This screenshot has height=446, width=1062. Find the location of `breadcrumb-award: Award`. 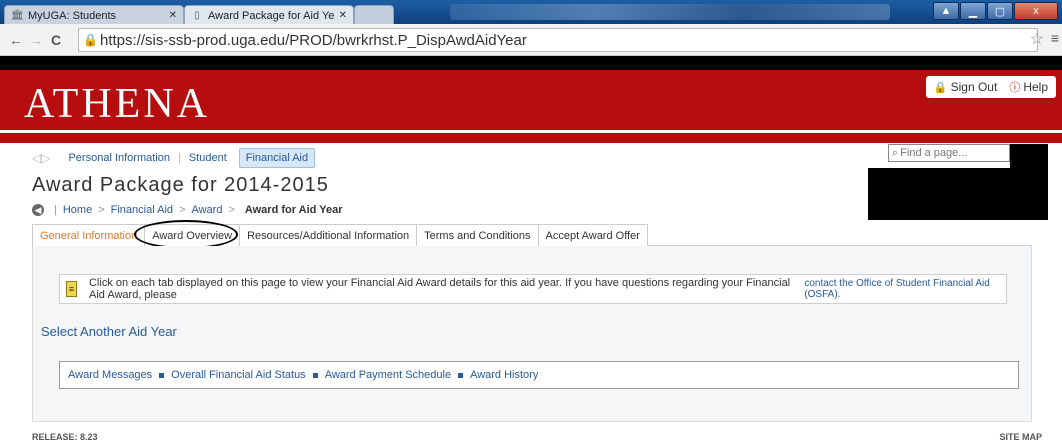

breadcrumb-award: Award is located at coordinates (206, 210).